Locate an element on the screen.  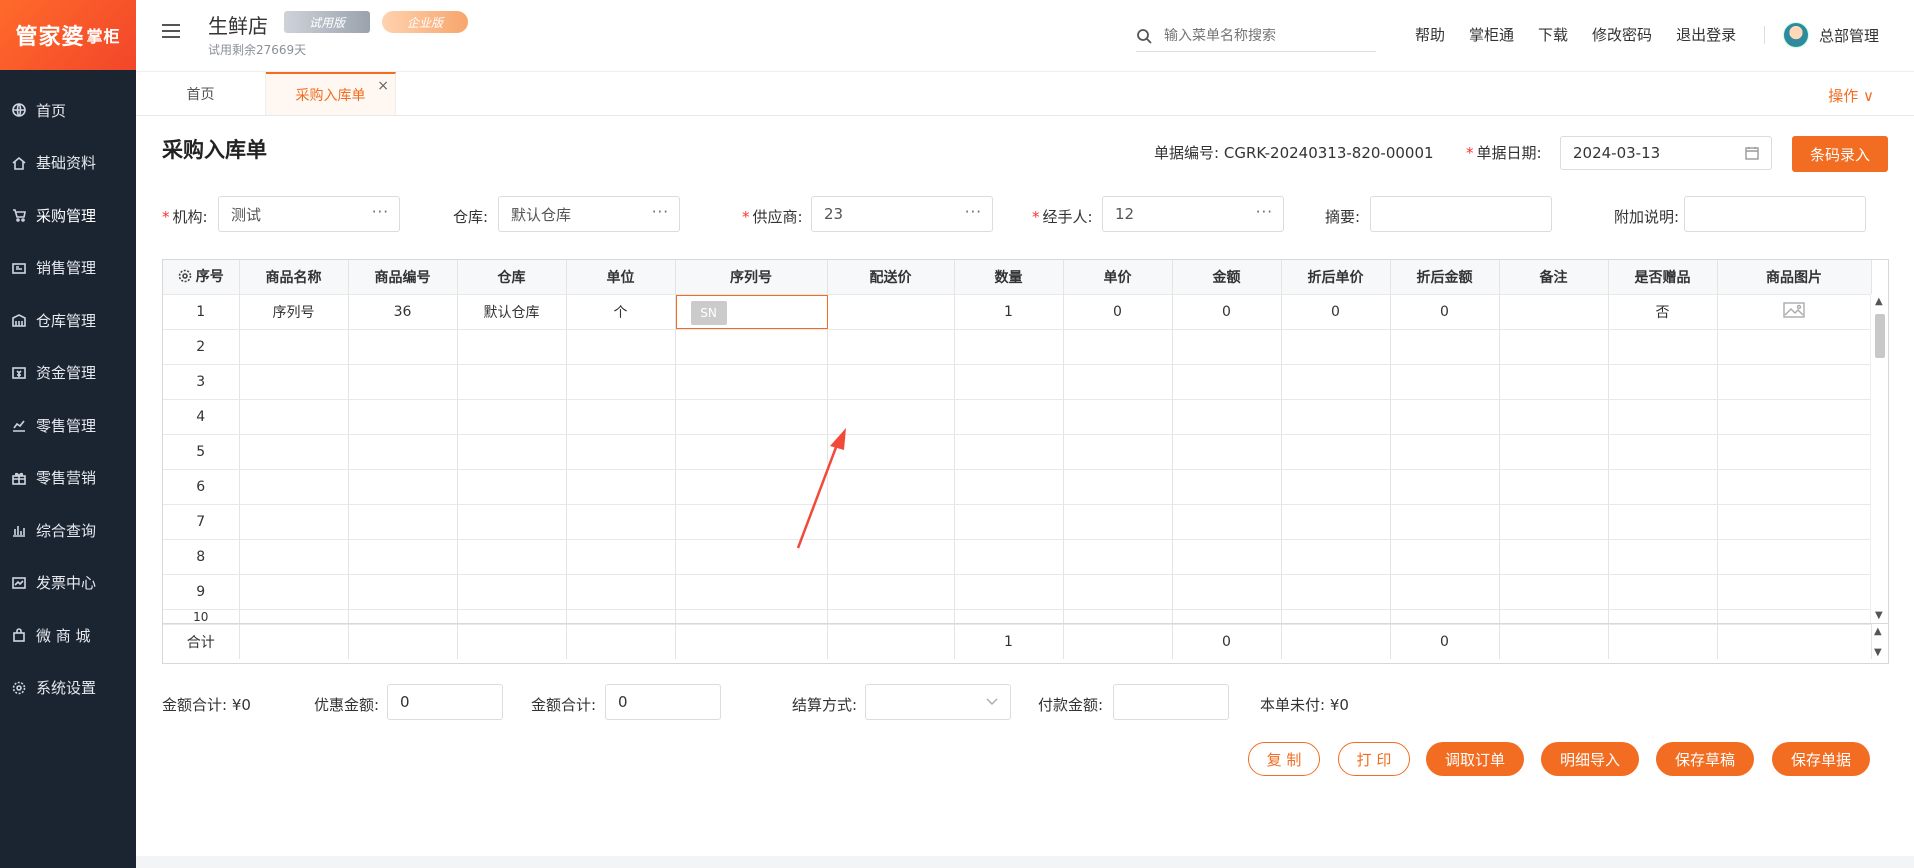
remark-cell is located at coordinates (1554, 312).